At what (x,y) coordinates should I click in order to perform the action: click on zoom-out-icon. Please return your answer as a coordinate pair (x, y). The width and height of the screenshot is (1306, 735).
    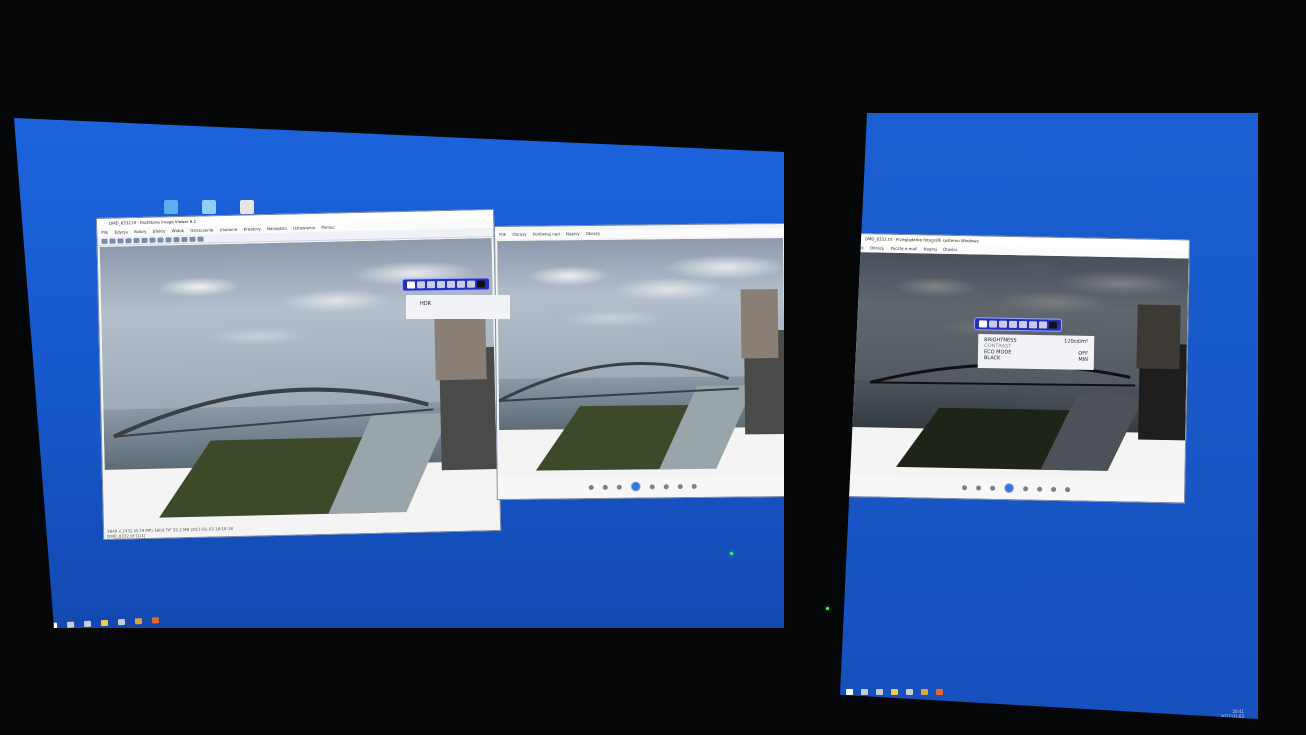
    Looking at the image, I should click on (152, 240).